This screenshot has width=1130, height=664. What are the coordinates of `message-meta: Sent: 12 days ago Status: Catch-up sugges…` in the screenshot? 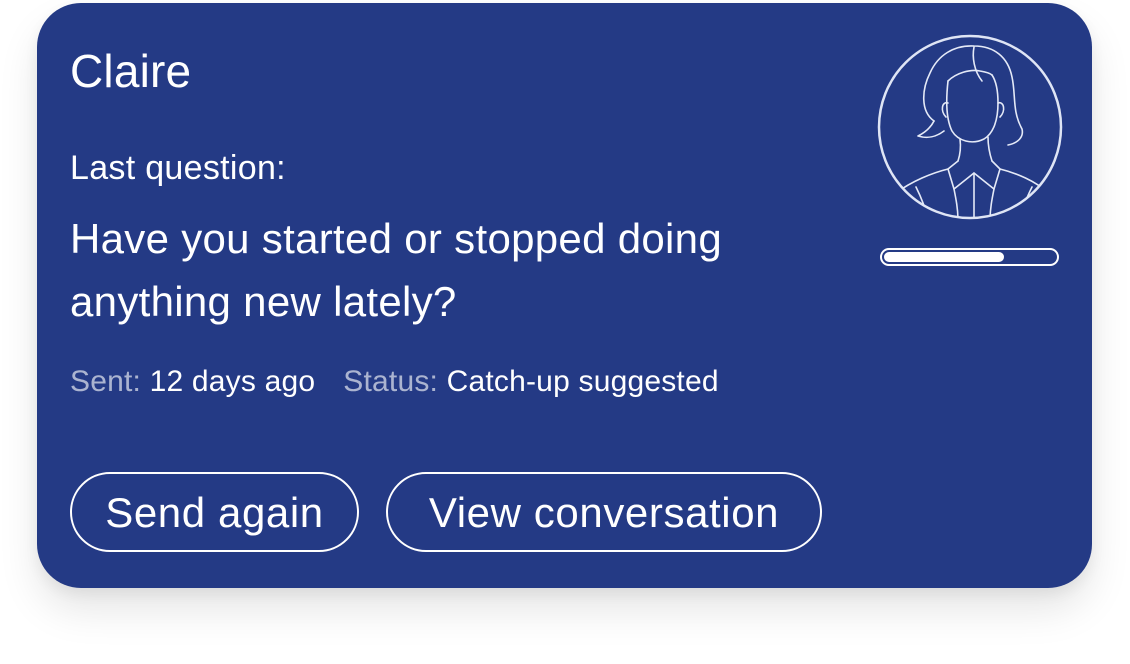 It's located at (394, 382).